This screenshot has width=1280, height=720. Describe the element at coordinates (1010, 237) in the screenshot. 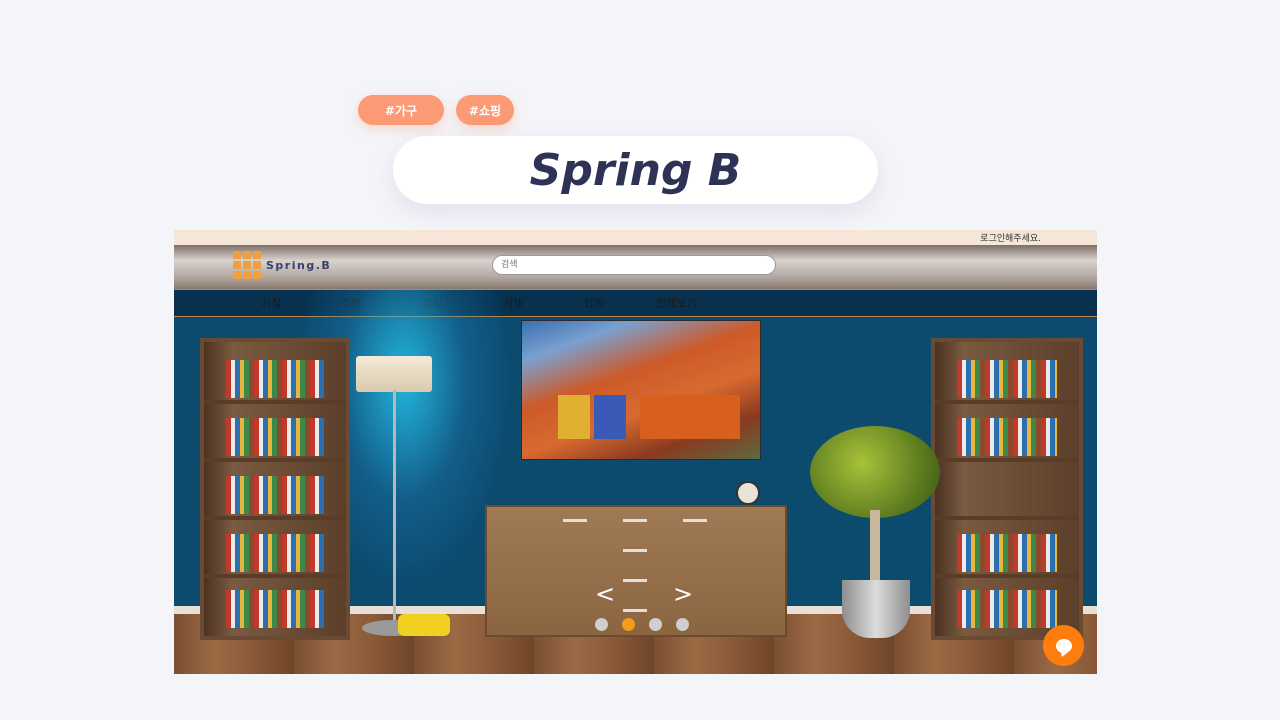

I see `login-notice: 로그인해주세요.` at that location.